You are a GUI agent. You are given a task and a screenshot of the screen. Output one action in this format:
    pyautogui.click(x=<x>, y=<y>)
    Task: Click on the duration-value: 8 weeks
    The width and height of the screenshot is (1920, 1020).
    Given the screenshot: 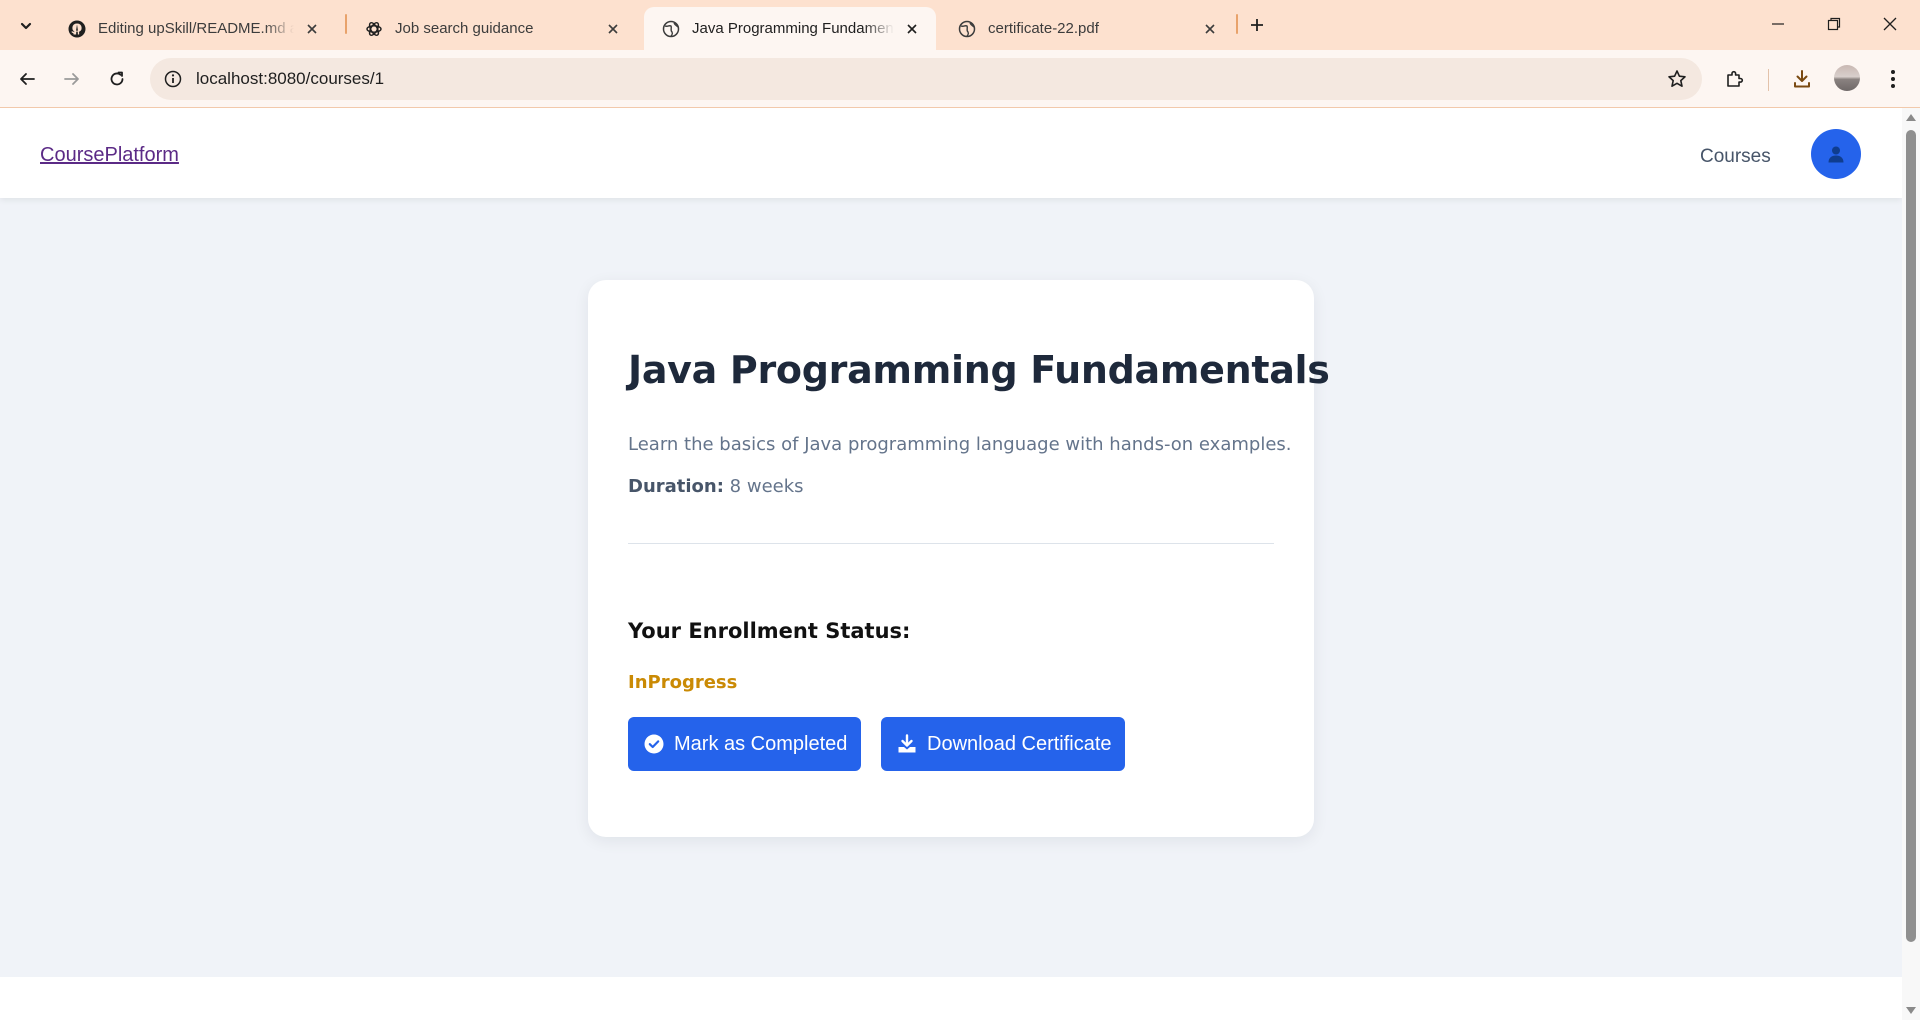 What is the action you would take?
    pyautogui.click(x=766, y=486)
    